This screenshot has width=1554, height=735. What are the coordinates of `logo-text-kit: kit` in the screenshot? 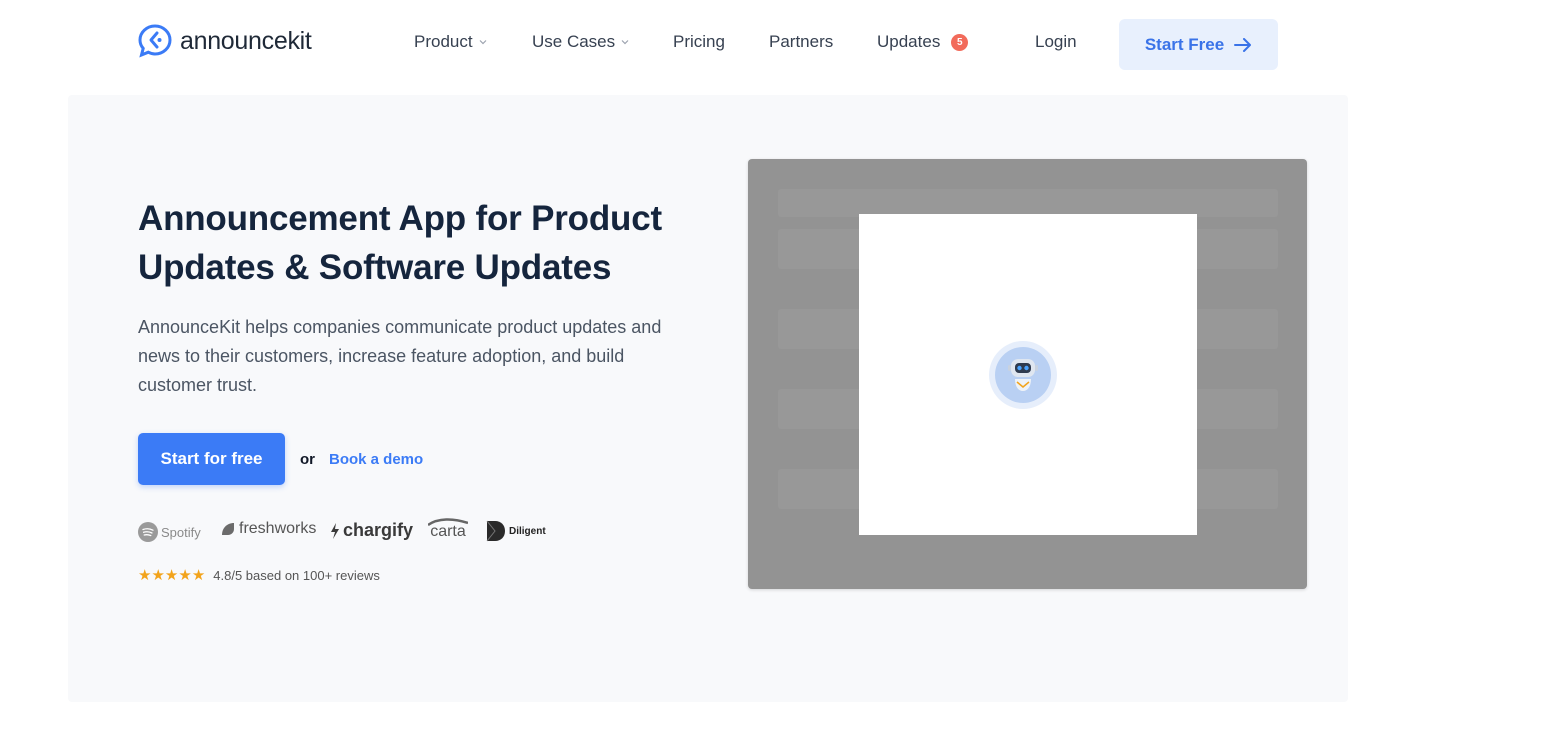 It's located at (299, 40).